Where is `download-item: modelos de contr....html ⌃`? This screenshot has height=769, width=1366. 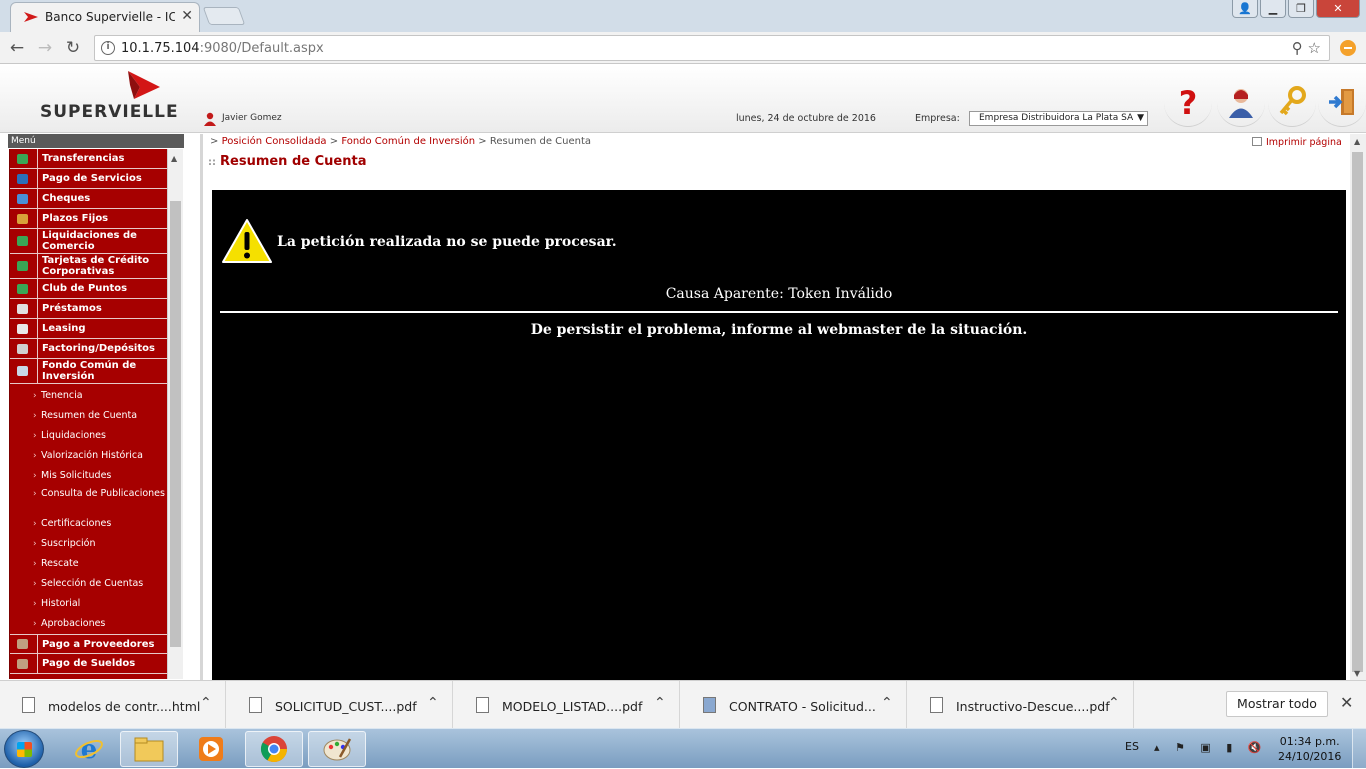 download-item: modelos de contr....html ⌃ is located at coordinates (113, 705).